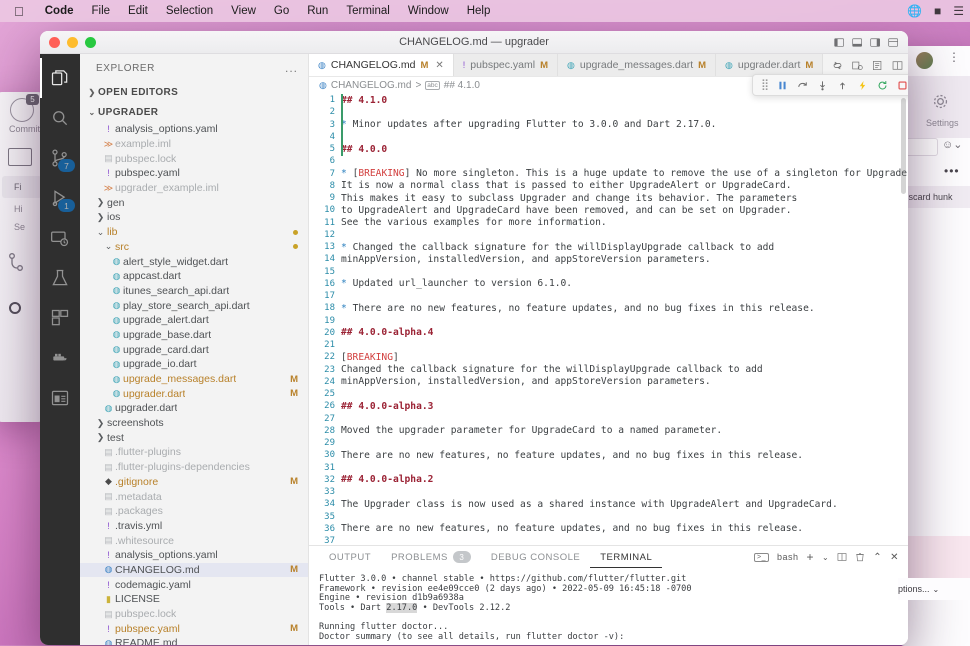  What do you see at coordinates (60, 238) in the screenshot?
I see `activity-item-remote-explorer` at bounding box center [60, 238].